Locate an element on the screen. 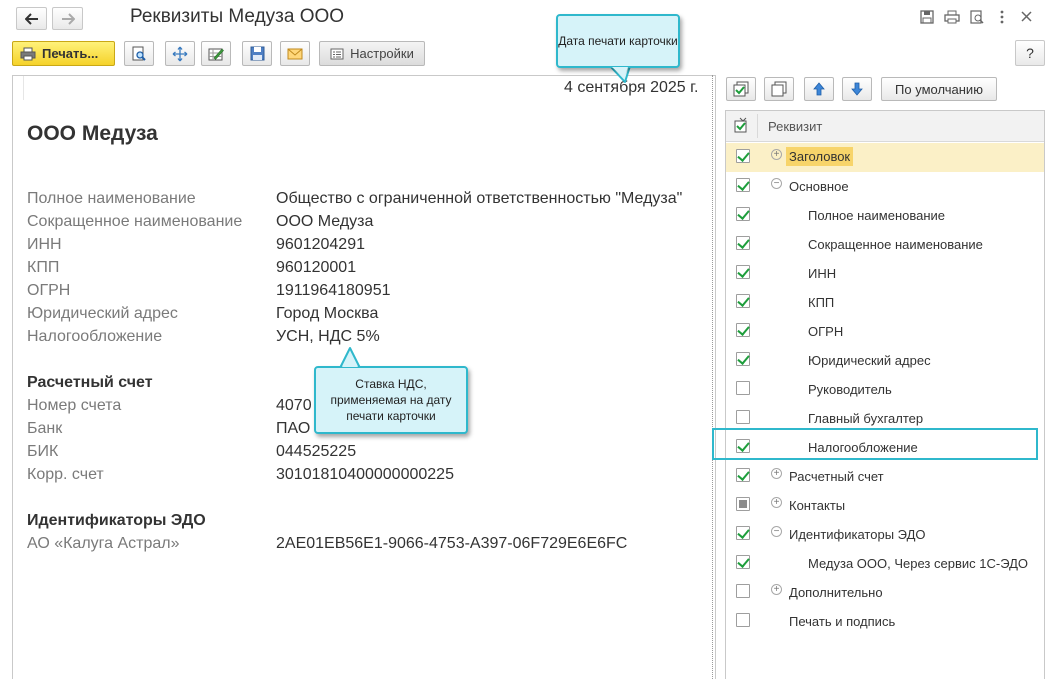  field-label-account-number: Номер счета is located at coordinates (74, 405).